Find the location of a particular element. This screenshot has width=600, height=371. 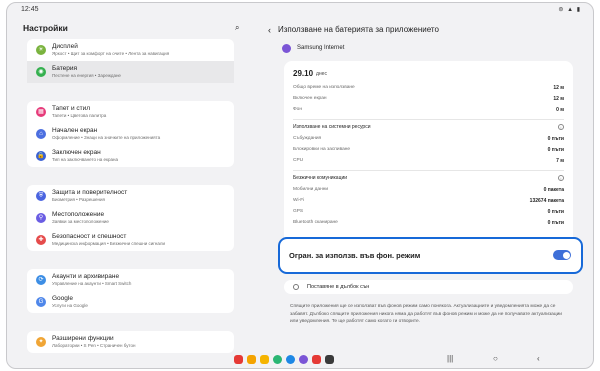

usage-row: Включен екран 12 м is located at coordinates (428, 101).